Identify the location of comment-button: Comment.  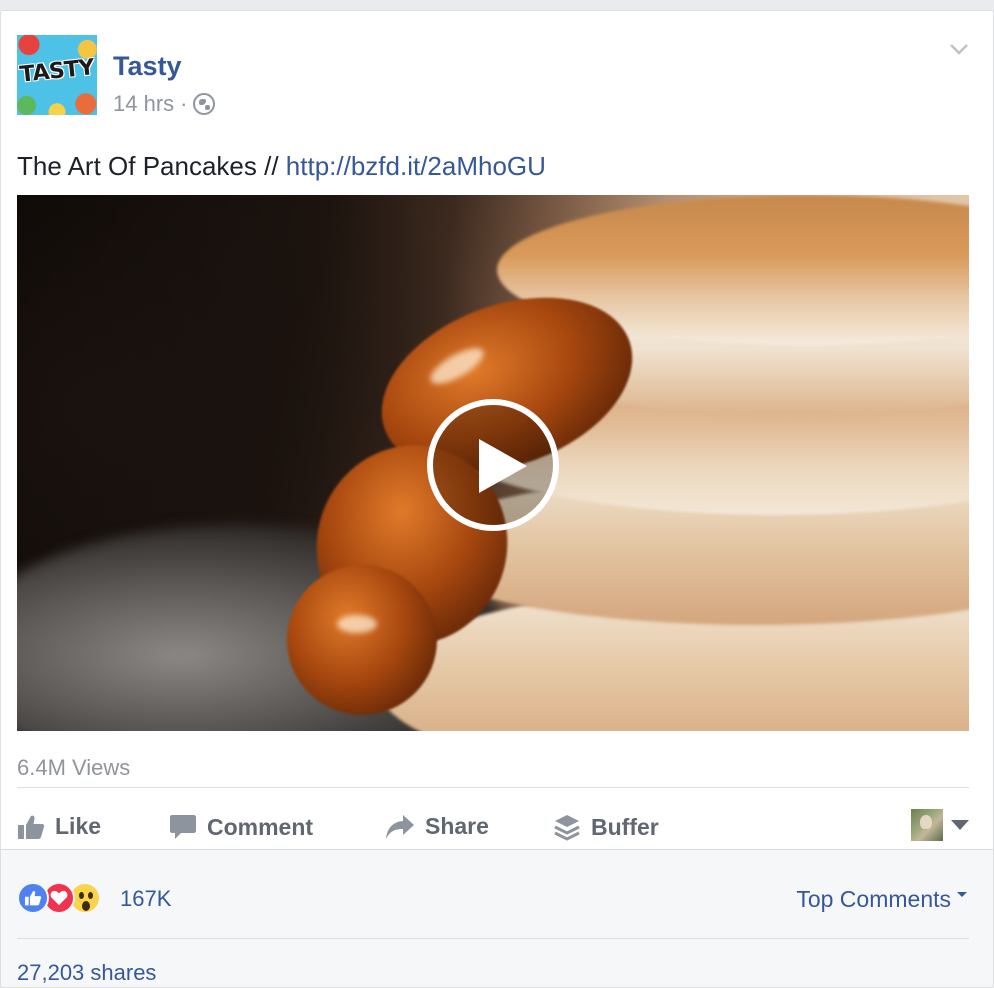
(241, 827).